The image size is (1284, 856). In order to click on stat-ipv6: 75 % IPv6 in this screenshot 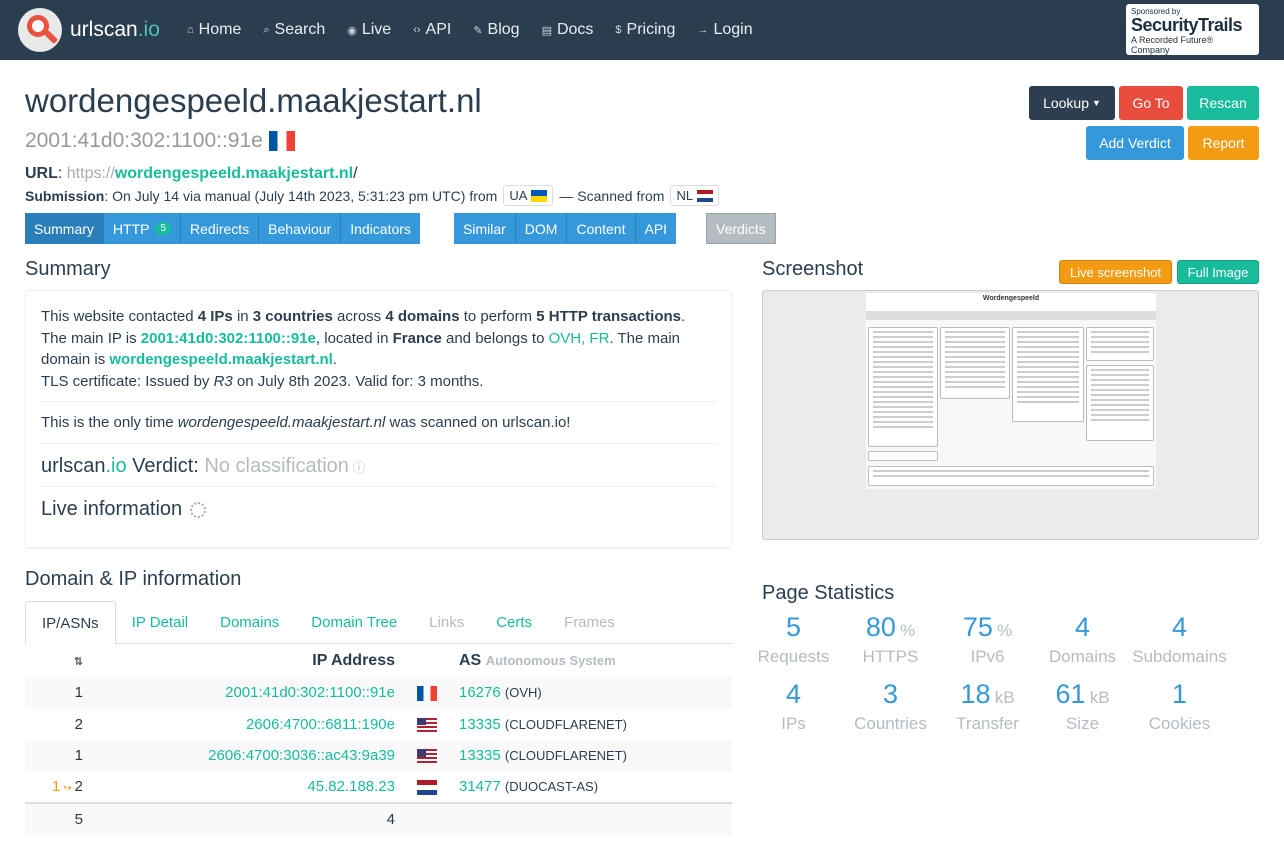, I will do `click(987, 639)`.